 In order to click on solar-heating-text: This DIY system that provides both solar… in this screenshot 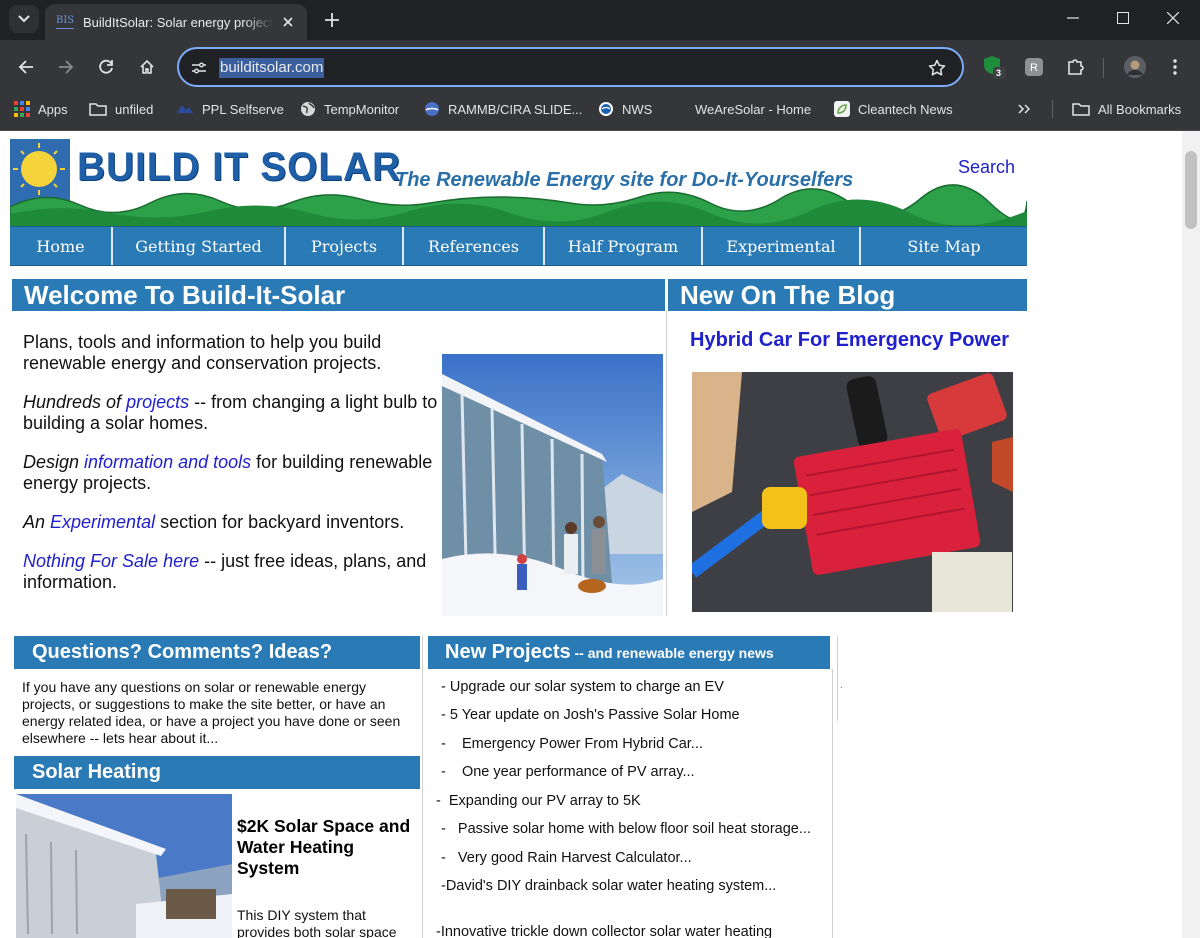, I will do `click(317, 922)`.